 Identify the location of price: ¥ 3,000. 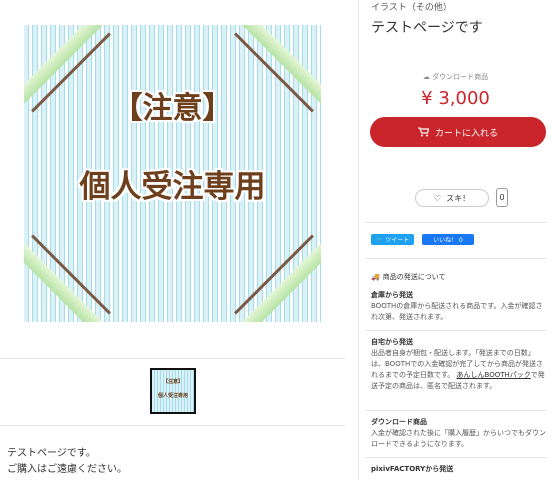
(455, 98).